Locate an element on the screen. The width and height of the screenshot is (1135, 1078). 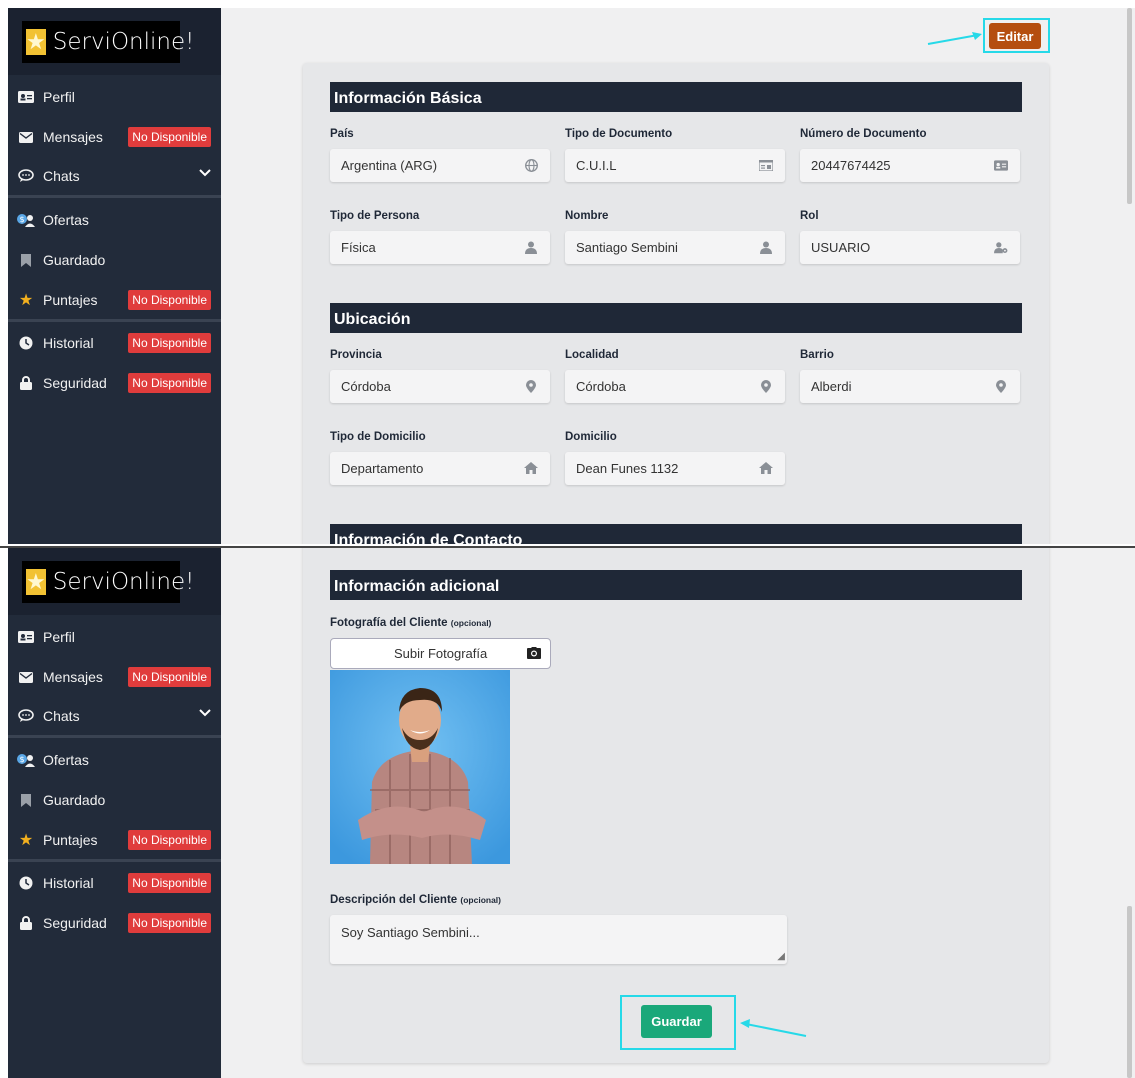
name-field: Santiago Sembini is located at coordinates (675, 247).